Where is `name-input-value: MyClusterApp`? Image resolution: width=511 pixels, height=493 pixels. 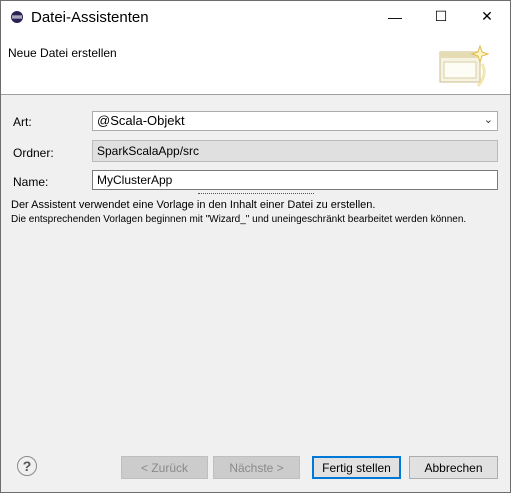
name-input-value: MyClusterApp is located at coordinates (135, 180).